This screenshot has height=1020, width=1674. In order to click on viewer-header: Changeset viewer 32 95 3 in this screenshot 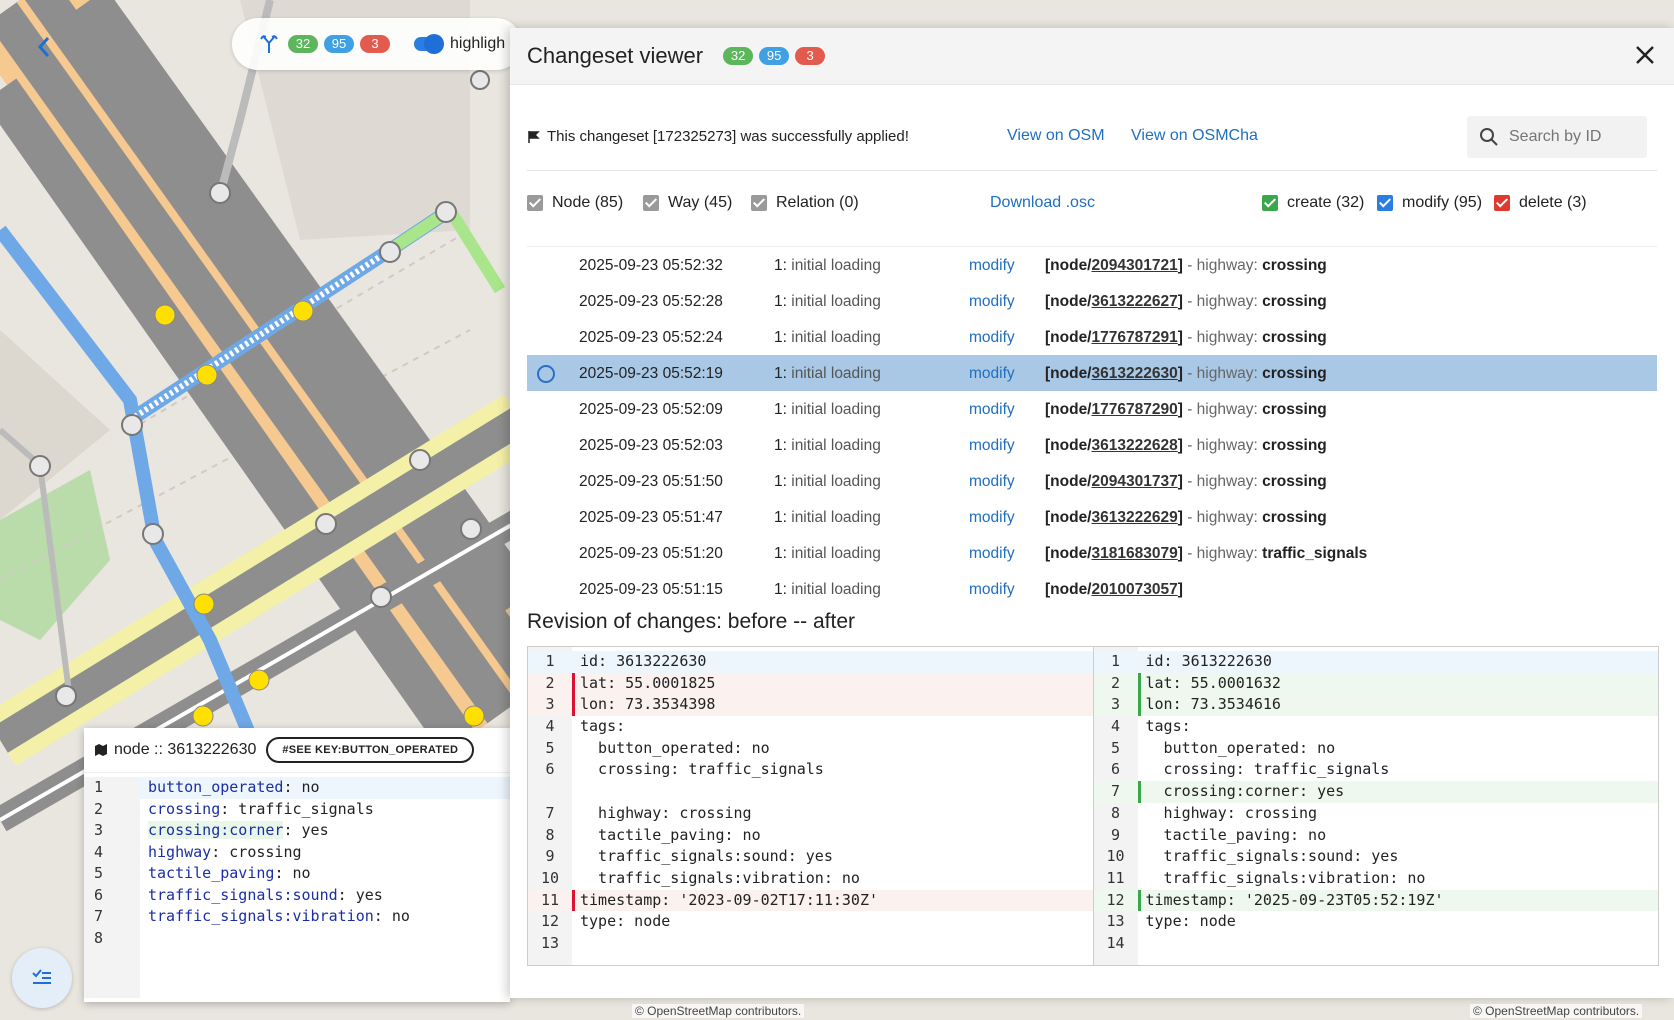, I will do `click(1092, 56)`.